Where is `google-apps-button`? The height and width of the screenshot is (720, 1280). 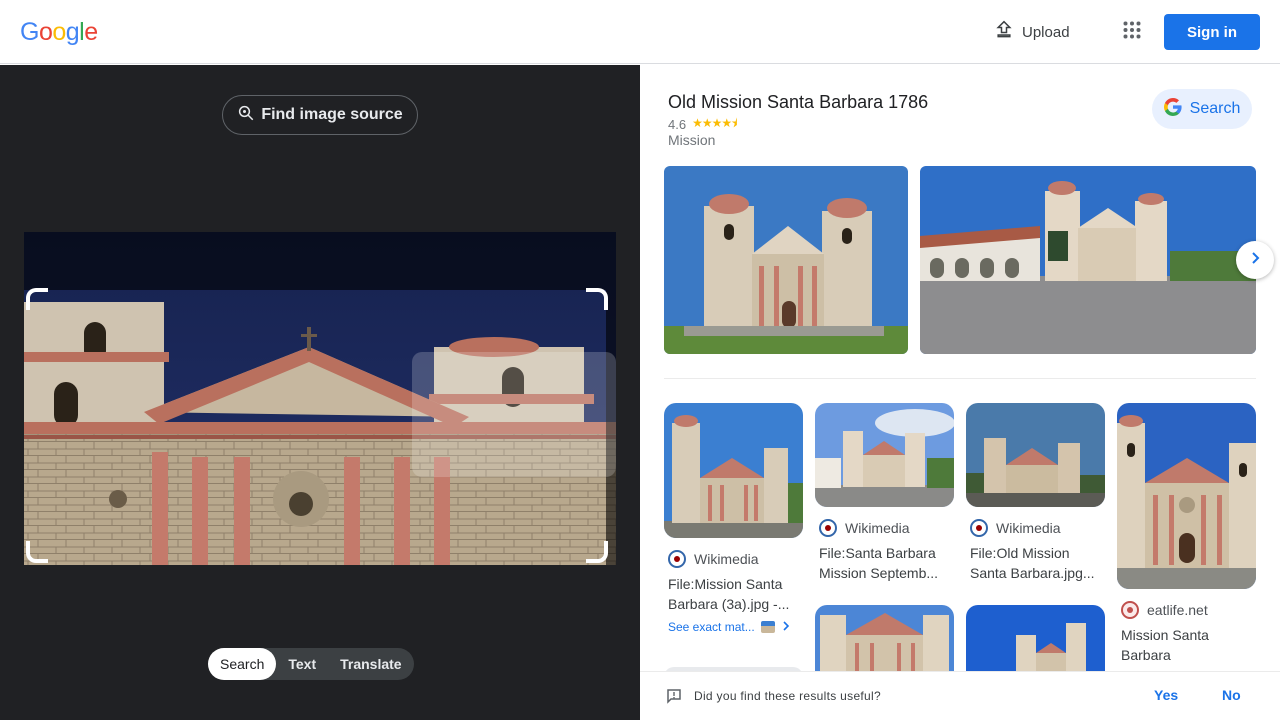 google-apps-button is located at coordinates (1132, 32).